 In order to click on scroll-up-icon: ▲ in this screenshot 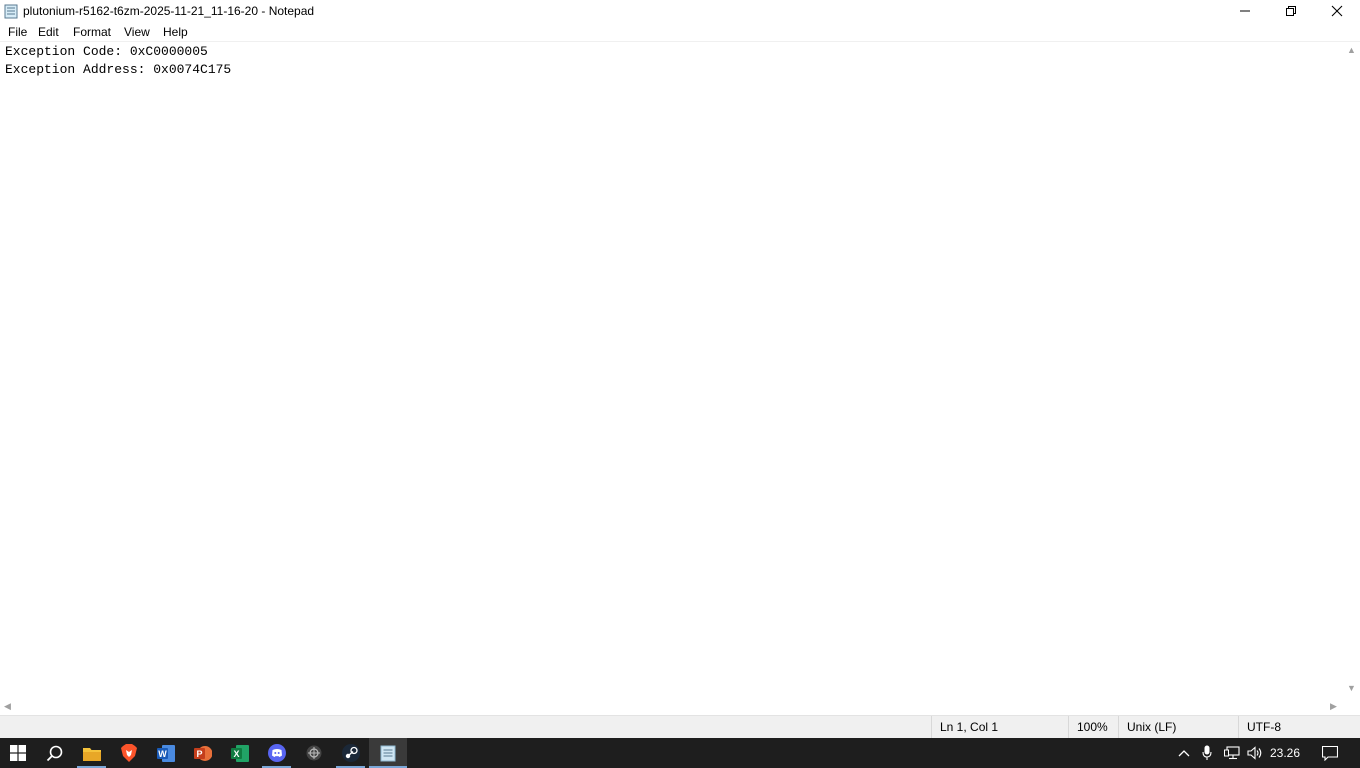, I will do `click(1351, 50)`.